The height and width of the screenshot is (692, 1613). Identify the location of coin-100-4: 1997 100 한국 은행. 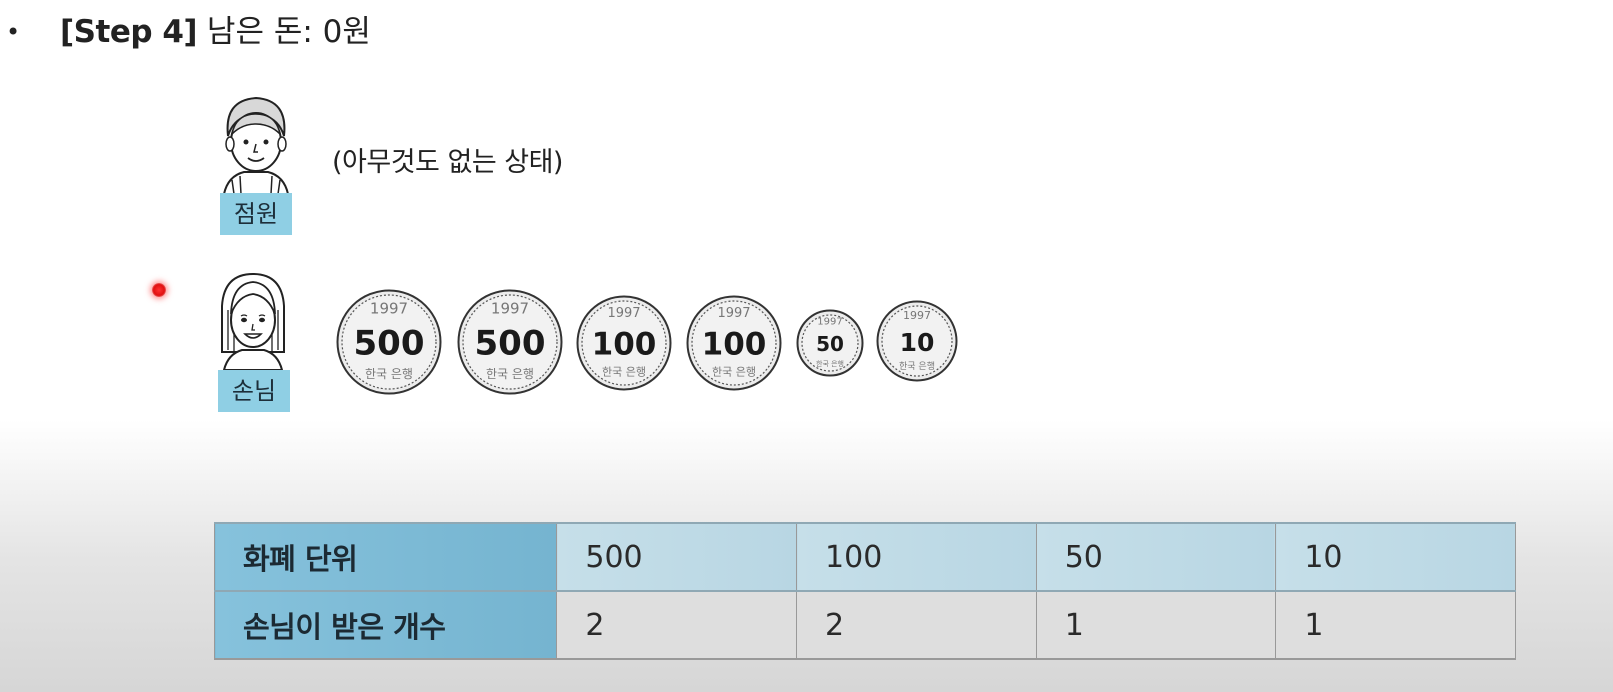
(734, 343).